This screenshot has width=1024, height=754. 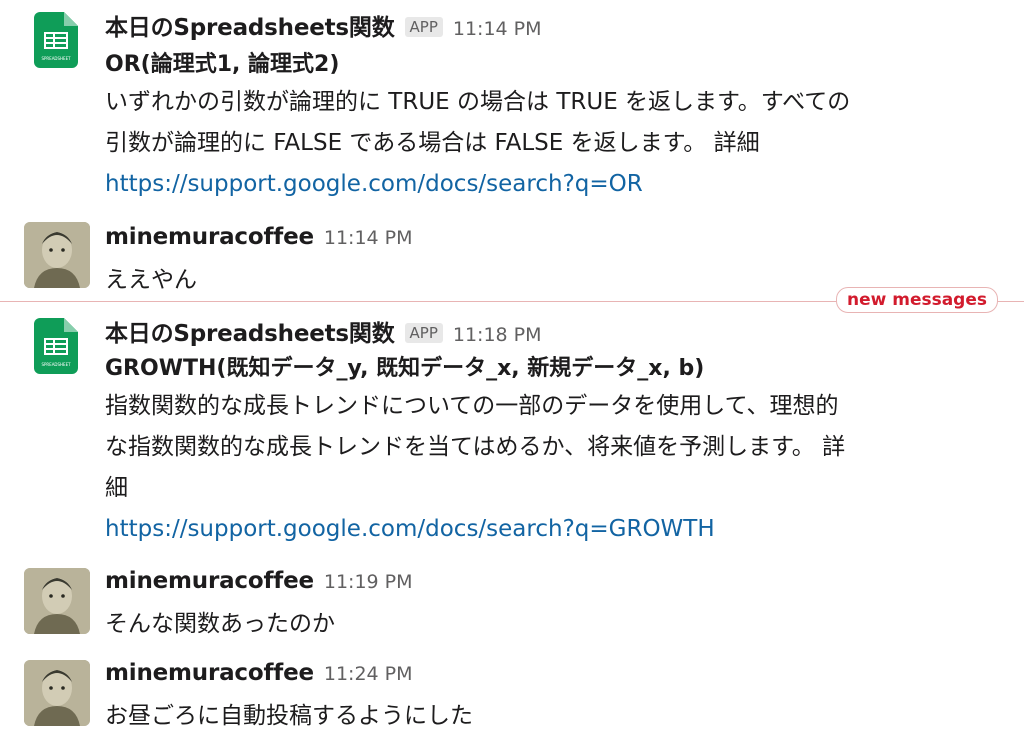 What do you see at coordinates (478, 102) in the screenshot?
I see `message-text-line: いずれかの引数が論理的に TRUE の場合は TRUE を返します。すべての` at bounding box center [478, 102].